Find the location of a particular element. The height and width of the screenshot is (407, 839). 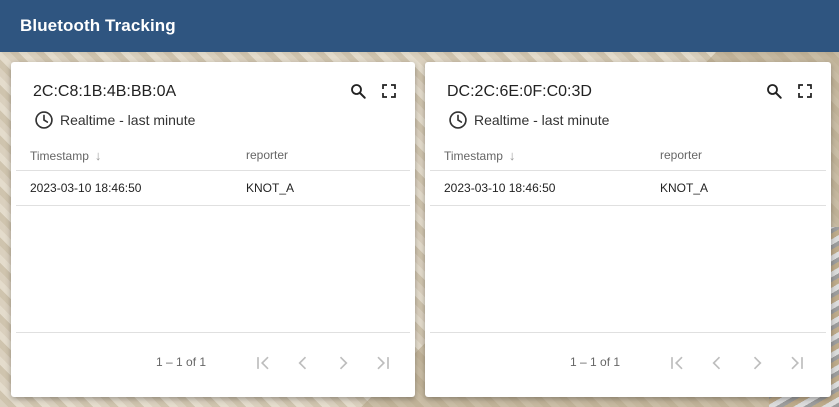

device-mac-address: 2C:C8:1B:4B:BB:0A is located at coordinates (105, 91).